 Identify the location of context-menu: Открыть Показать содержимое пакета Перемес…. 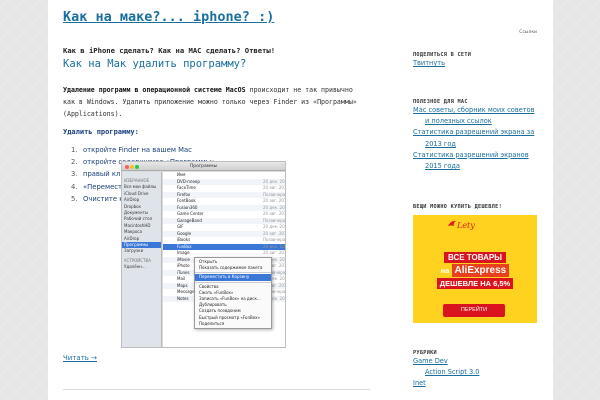
(233, 293).